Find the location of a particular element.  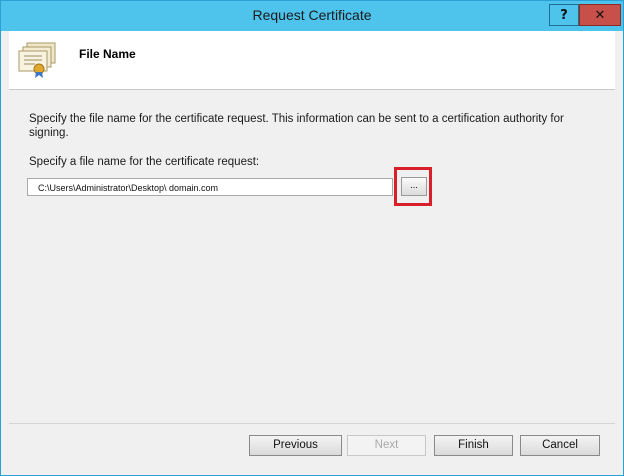

previous-button: Previous is located at coordinates (295, 445).